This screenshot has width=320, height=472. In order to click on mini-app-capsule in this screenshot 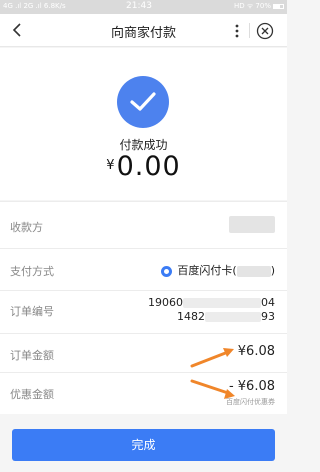, I will do `click(250, 31)`.